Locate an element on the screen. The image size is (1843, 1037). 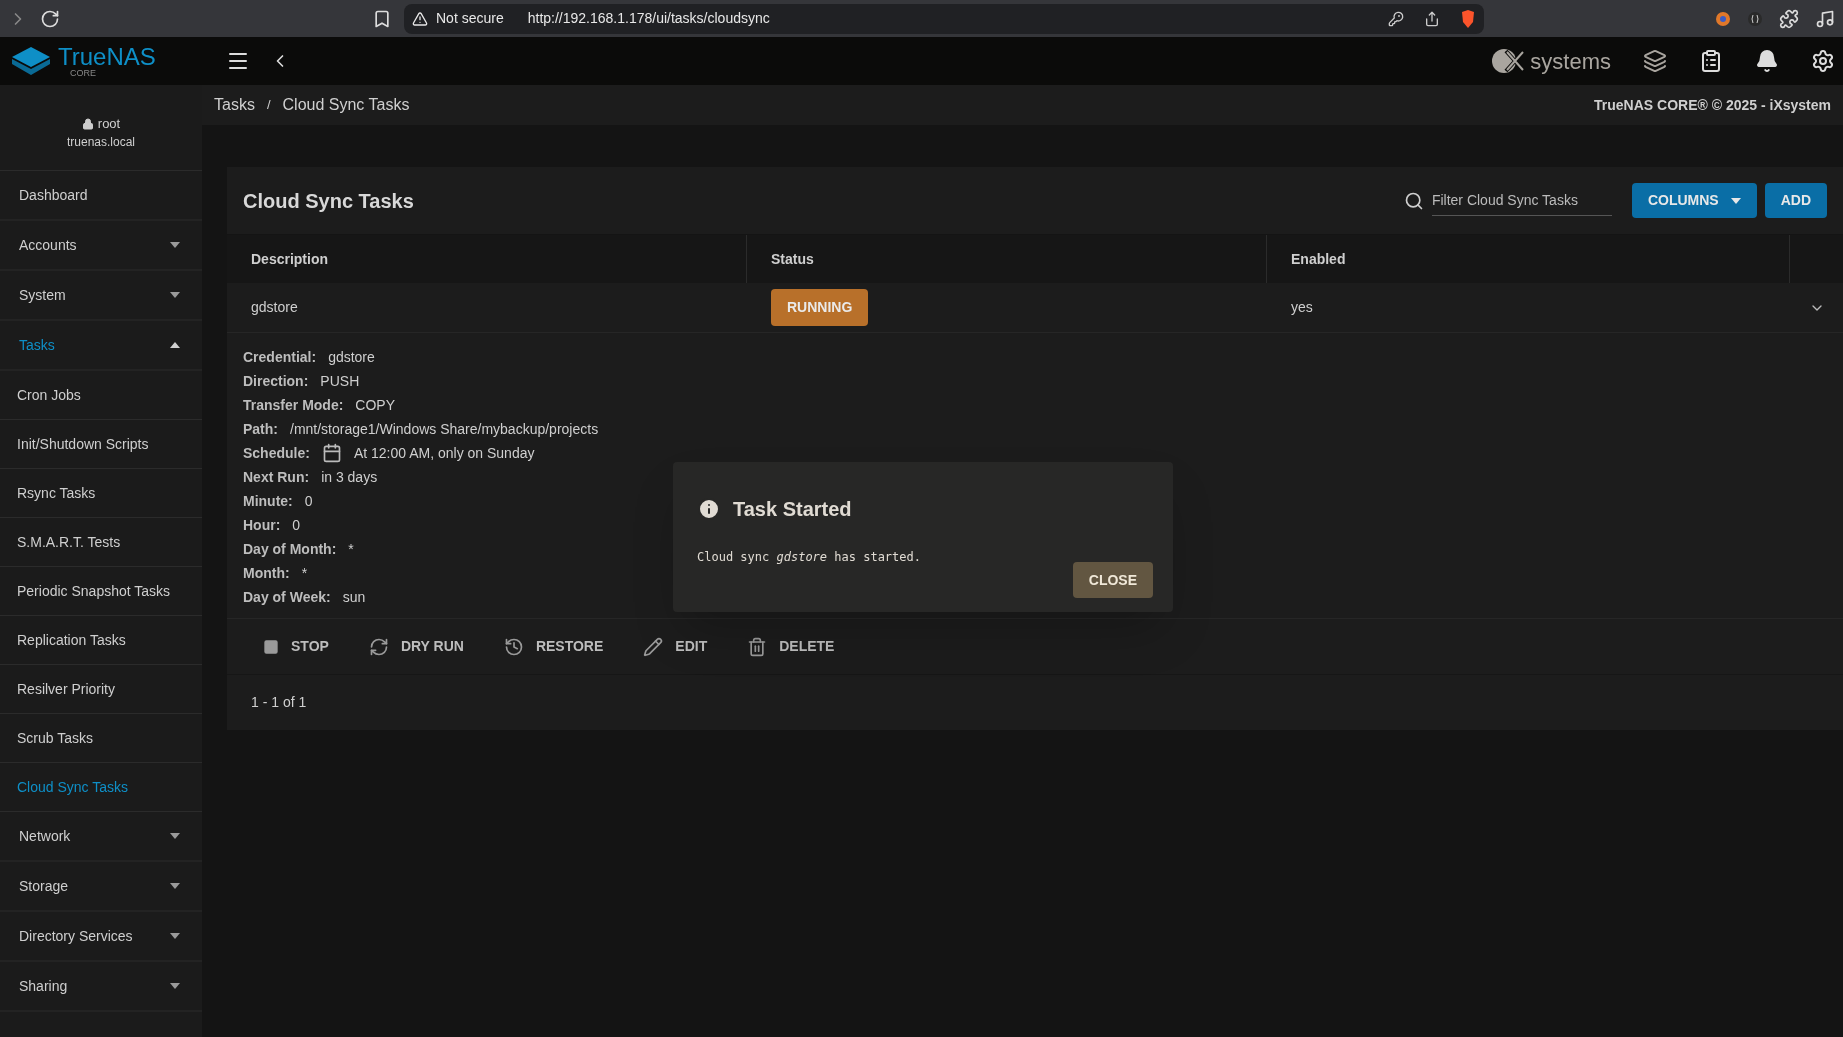
detail-value: PUSH is located at coordinates (340, 381).